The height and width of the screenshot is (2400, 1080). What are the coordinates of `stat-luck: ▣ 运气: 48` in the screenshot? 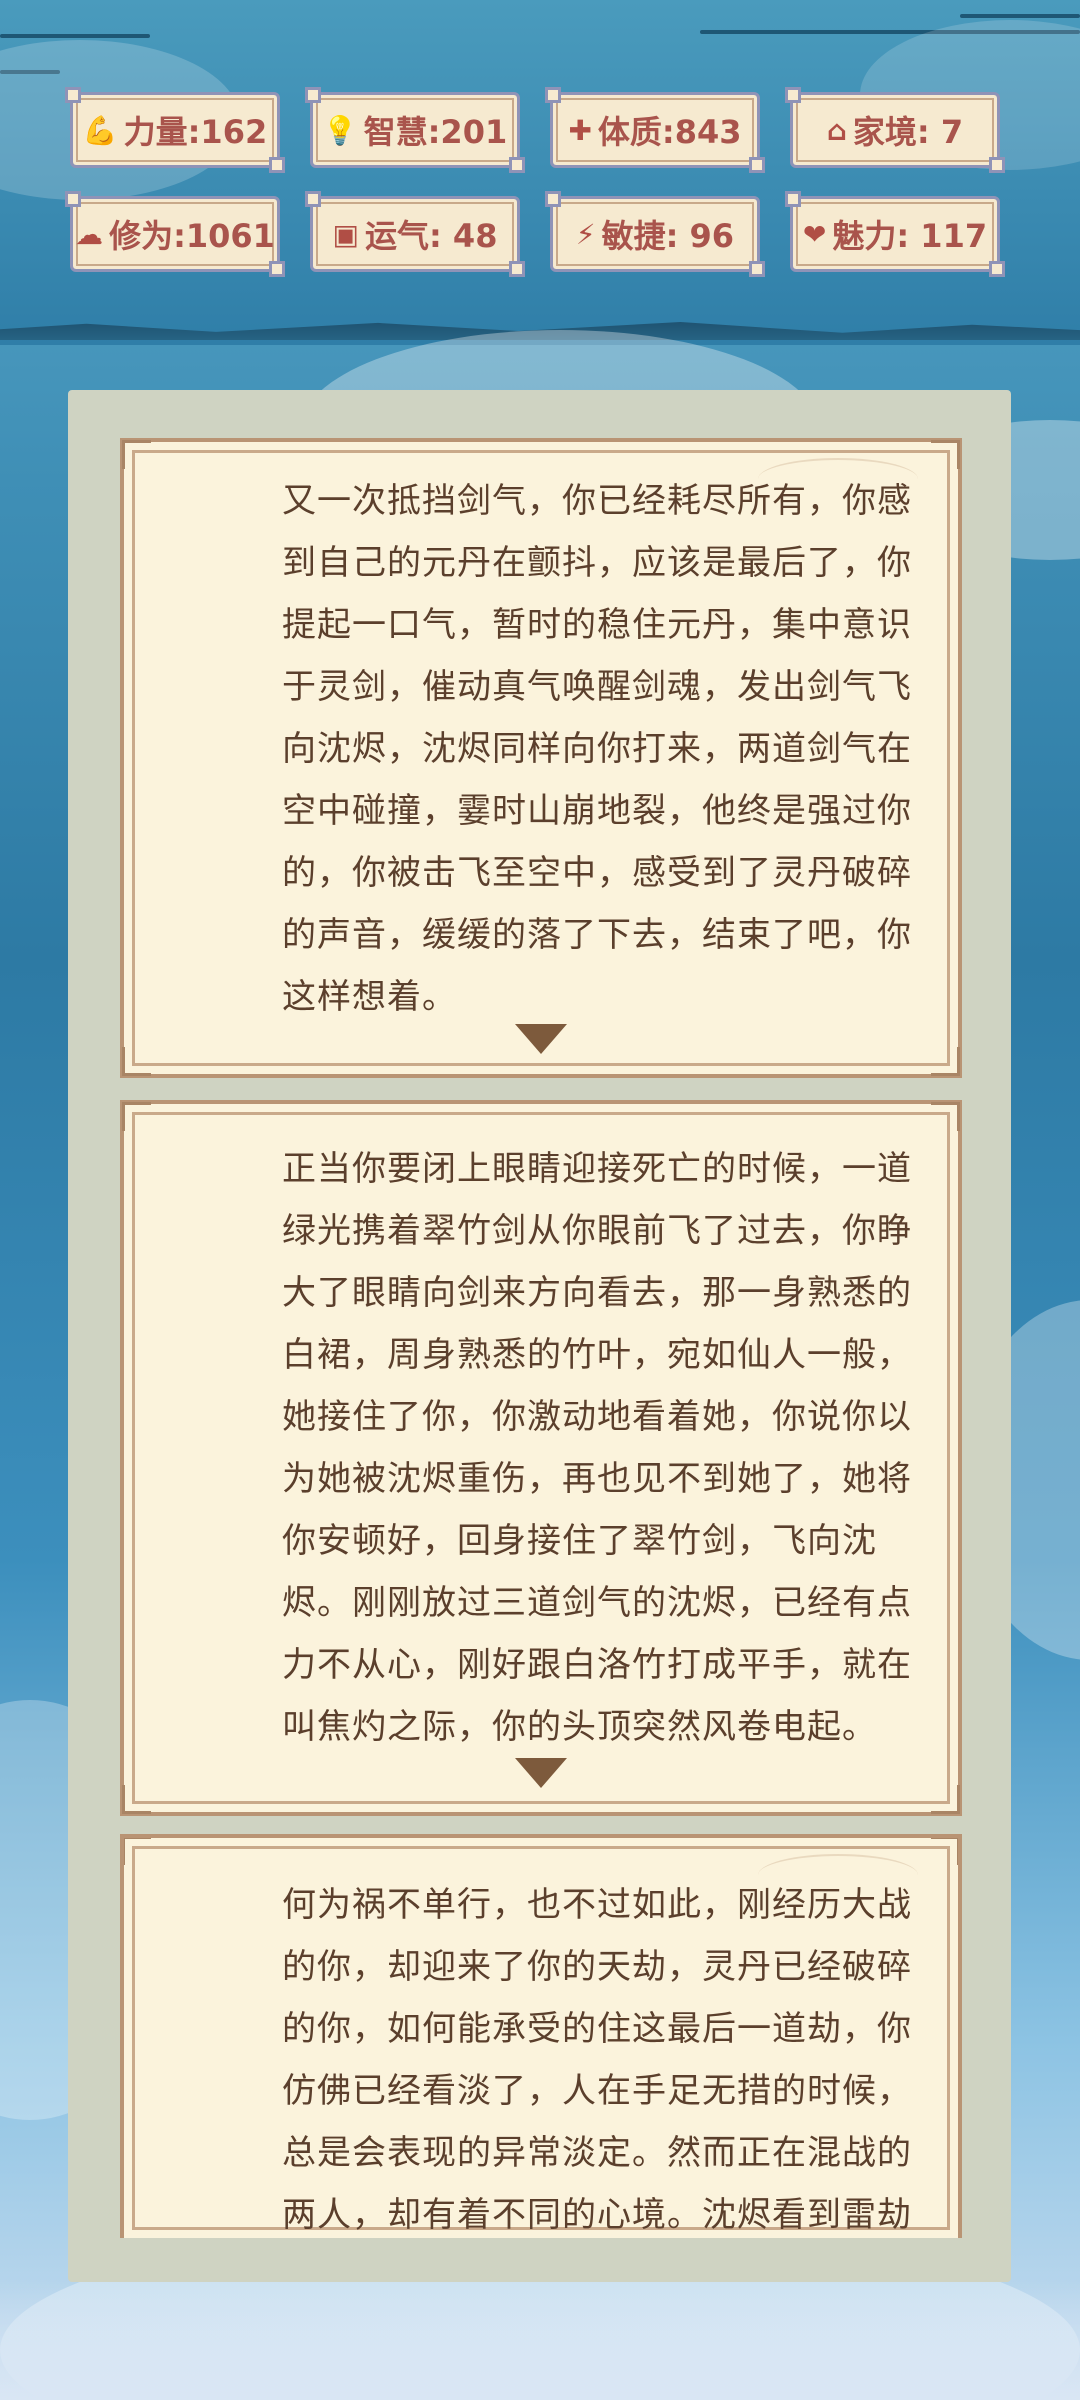 It's located at (415, 234).